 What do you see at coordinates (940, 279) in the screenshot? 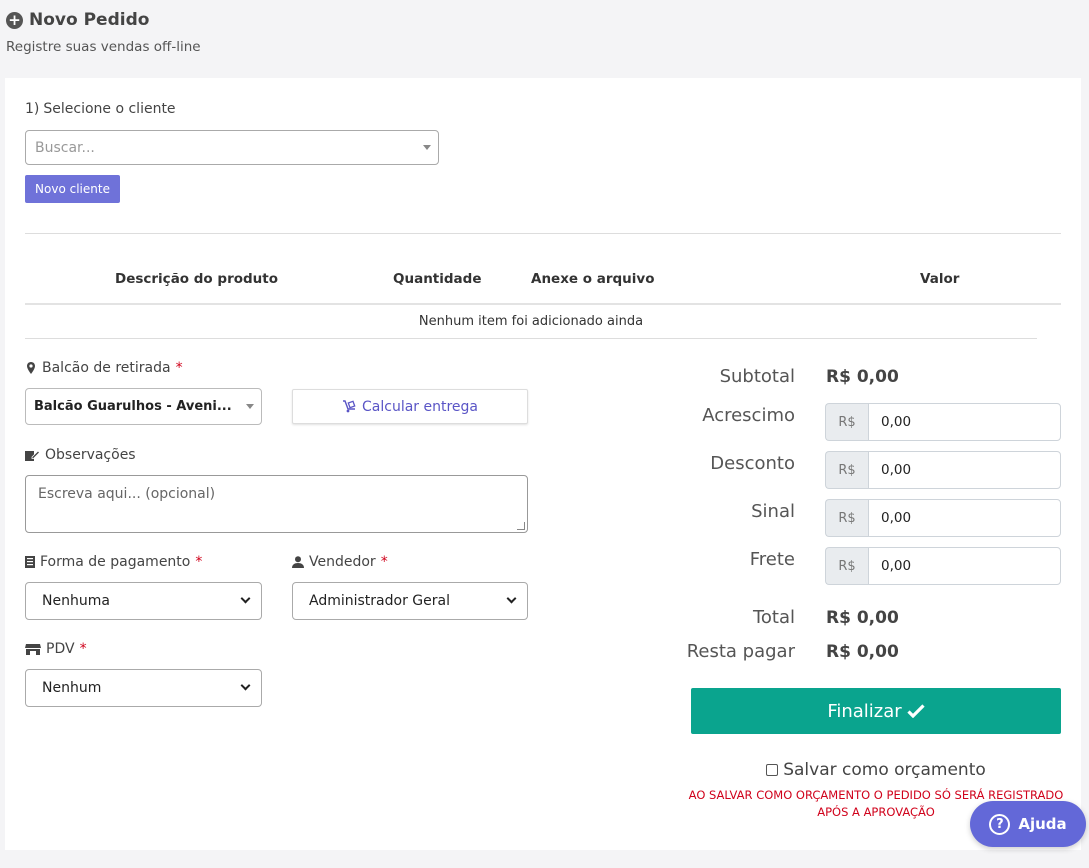
I see `th-value: Valor` at bounding box center [940, 279].